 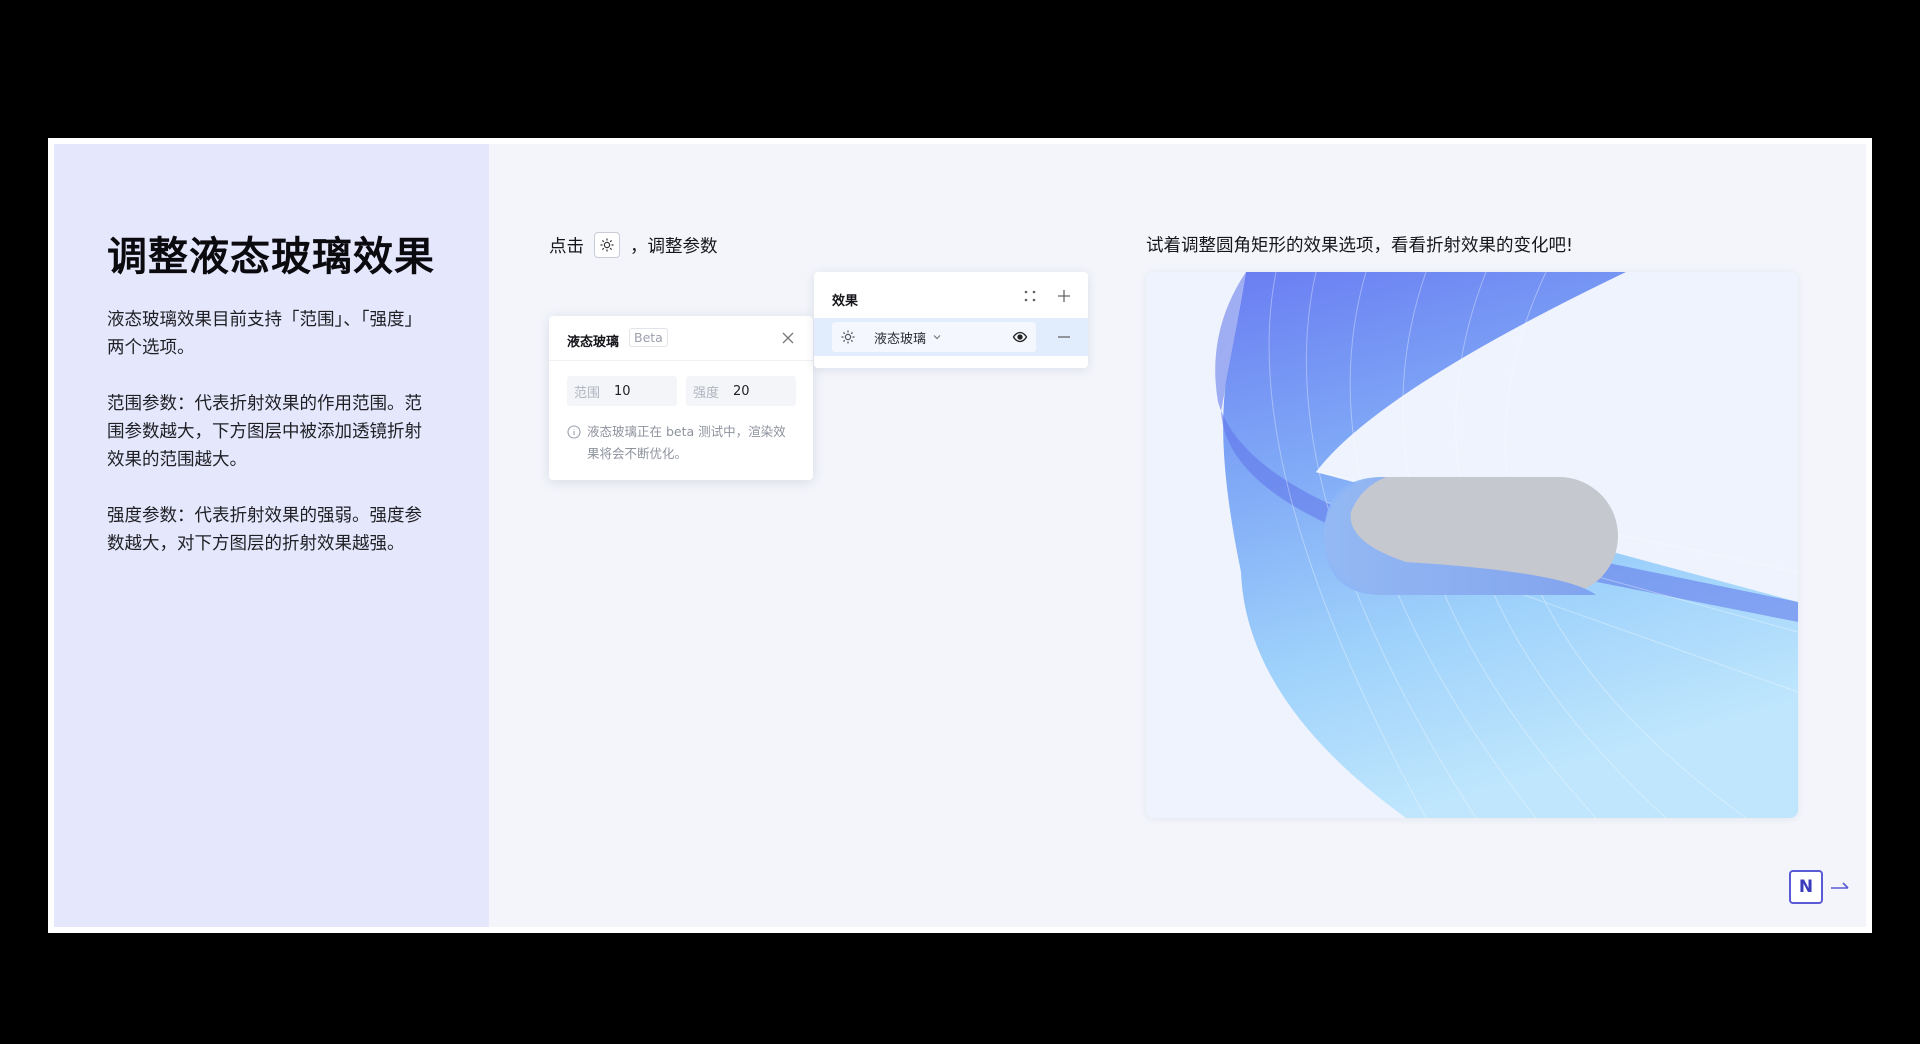 What do you see at coordinates (674, 246) in the screenshot?
I see `instruction-suffix: ，调整参数` at bounding box center [674, 246].